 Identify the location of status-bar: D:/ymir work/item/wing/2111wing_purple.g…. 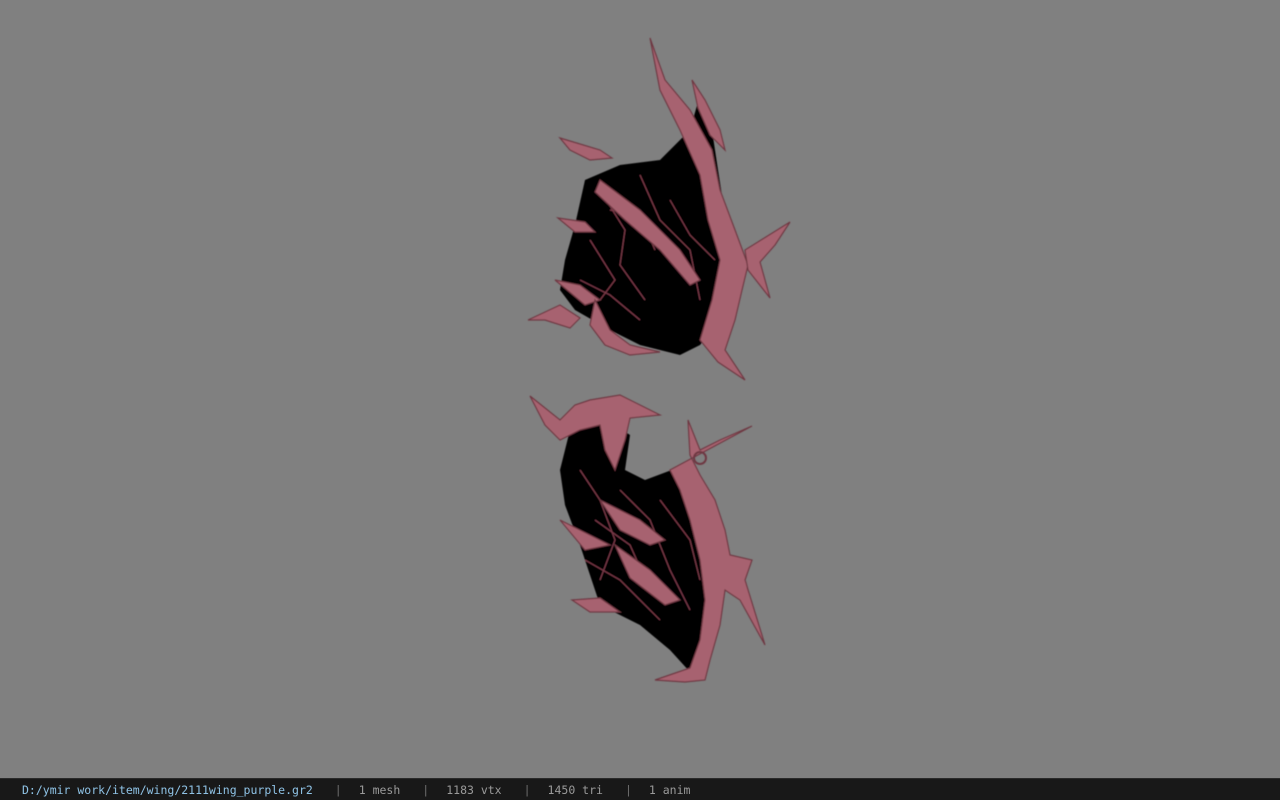
(640, 789).